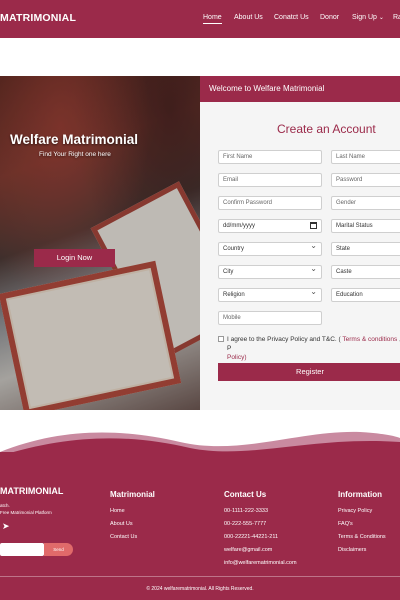  What do you see at coordinates (270, 318) in the screenshot?
I see `mobile-input: Mobile` at bounding box center [270, 318].